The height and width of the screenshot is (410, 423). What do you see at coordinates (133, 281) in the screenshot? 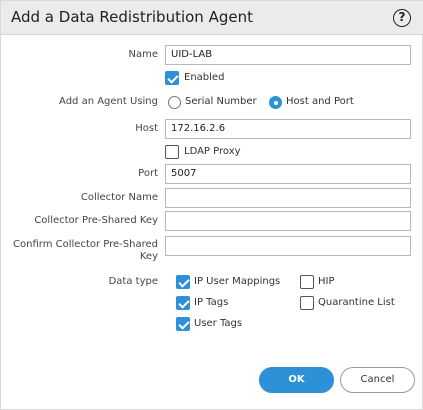
I see `data-type-label: Data type` at bounding box center [133, 281].